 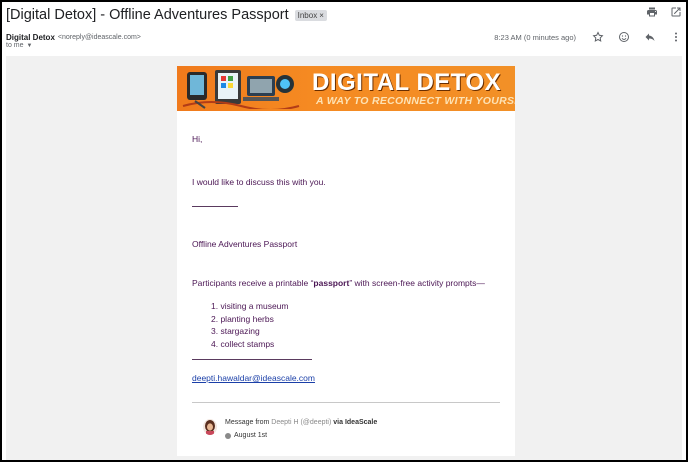 I want to click on emoji-icon, so click(x=624, y=37).